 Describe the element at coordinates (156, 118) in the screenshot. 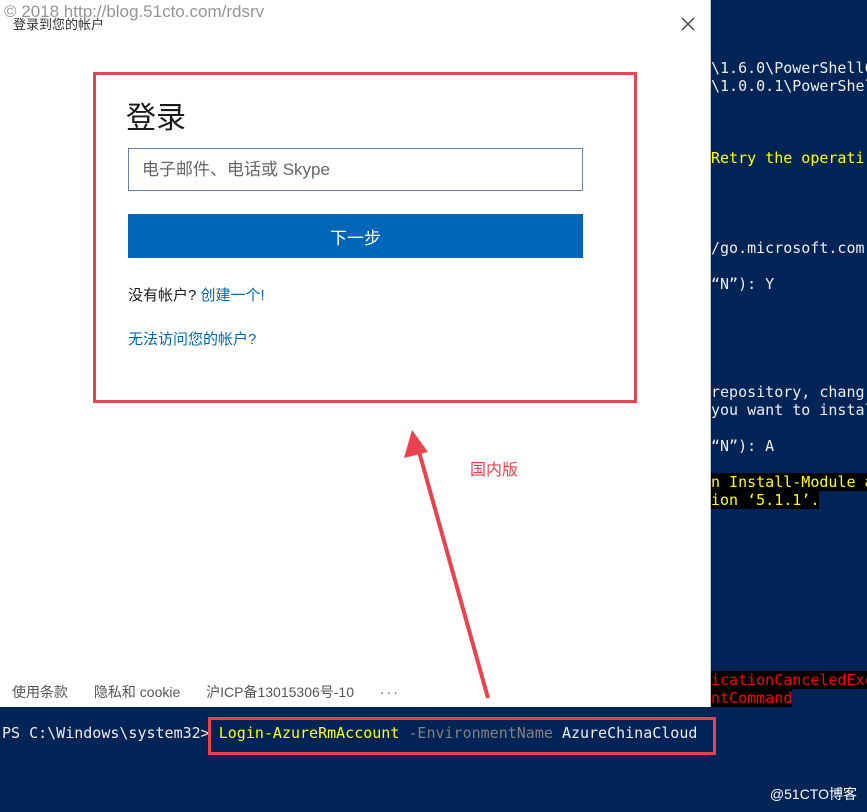

I see `signin-heading: 登录` at that location.